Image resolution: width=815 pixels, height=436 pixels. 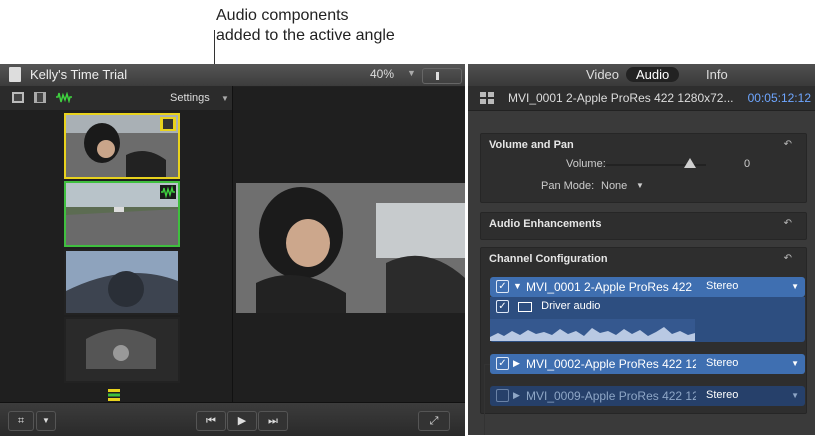 I want to click on component-2-name: MVI_0002-Apple ProRes 422 12, so click(x=611, y=364).